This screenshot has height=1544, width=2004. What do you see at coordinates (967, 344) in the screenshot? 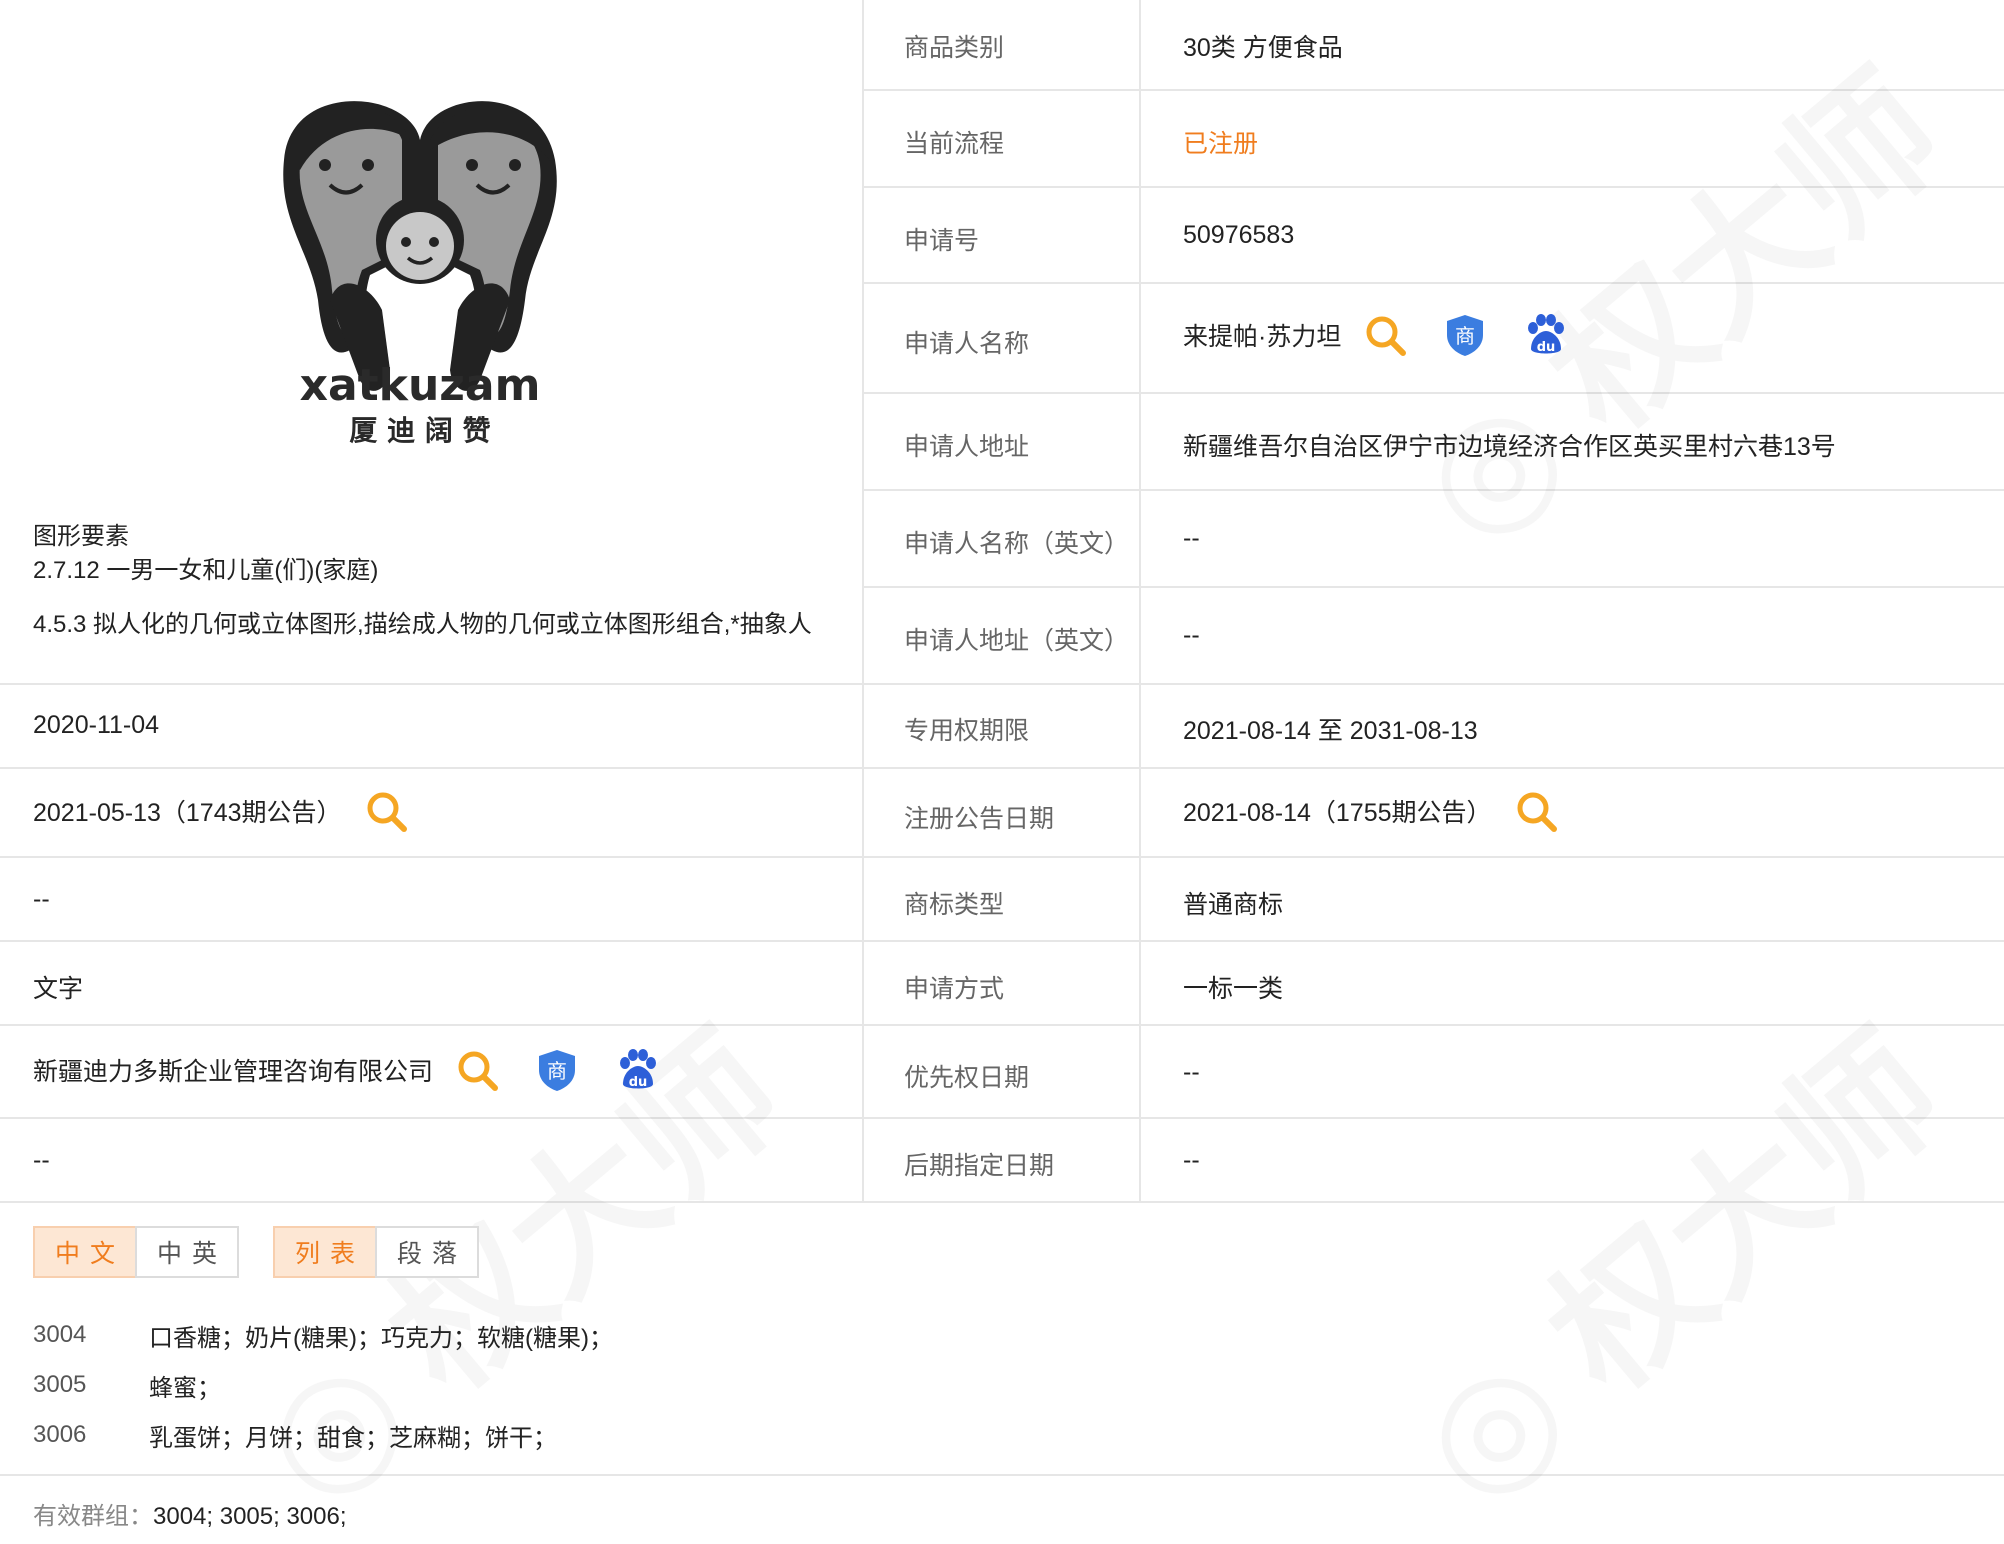
I see `label-applicant: 申请人名称` at bounding box center [967, 344].